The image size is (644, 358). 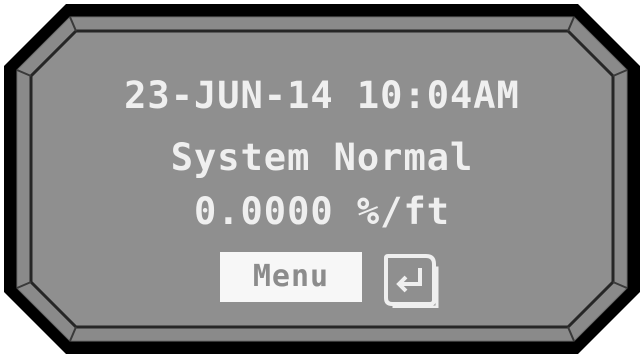 I want to click on enter-return-icon, so click(x=411, y=281).